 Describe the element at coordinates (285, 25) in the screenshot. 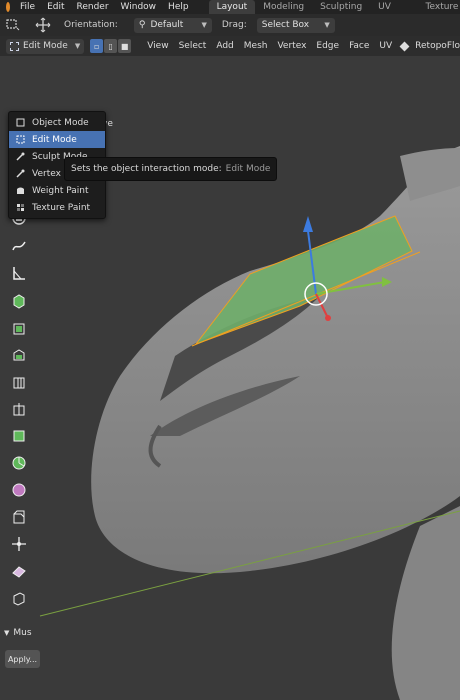

I see `drag-value: Select Box` at that location.